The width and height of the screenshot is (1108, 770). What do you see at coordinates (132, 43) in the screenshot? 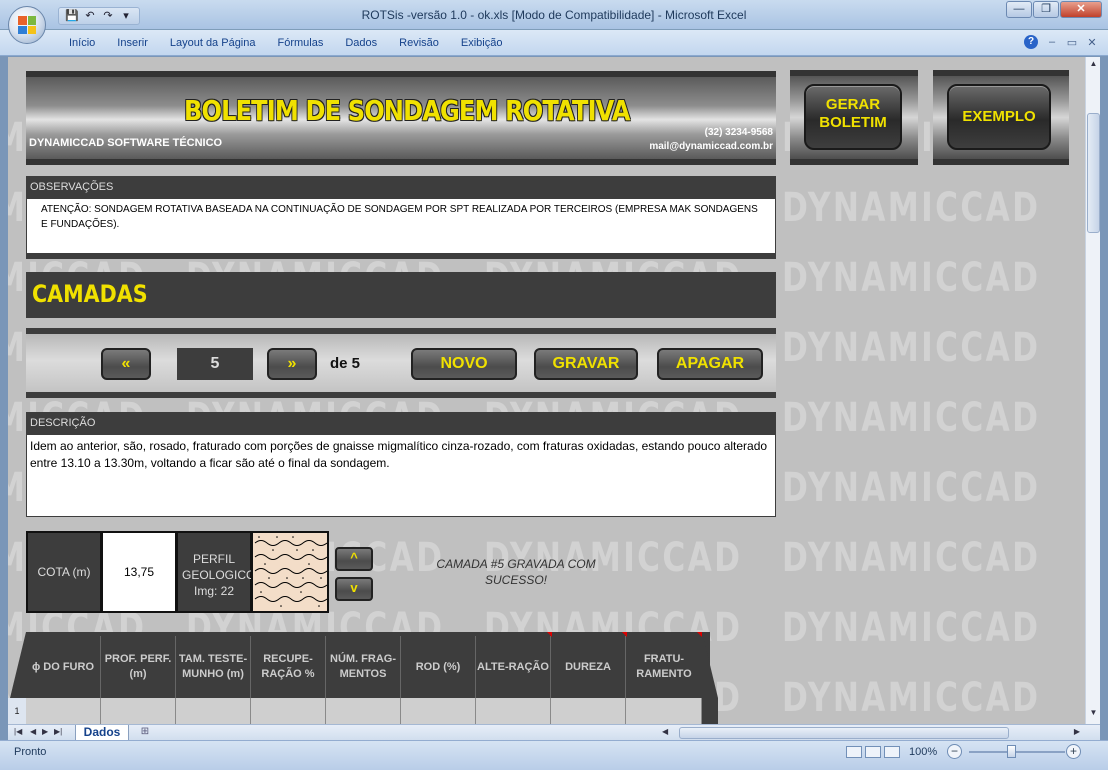
I see `tab-inserir: Inserir` at bounding box center [132, 43].